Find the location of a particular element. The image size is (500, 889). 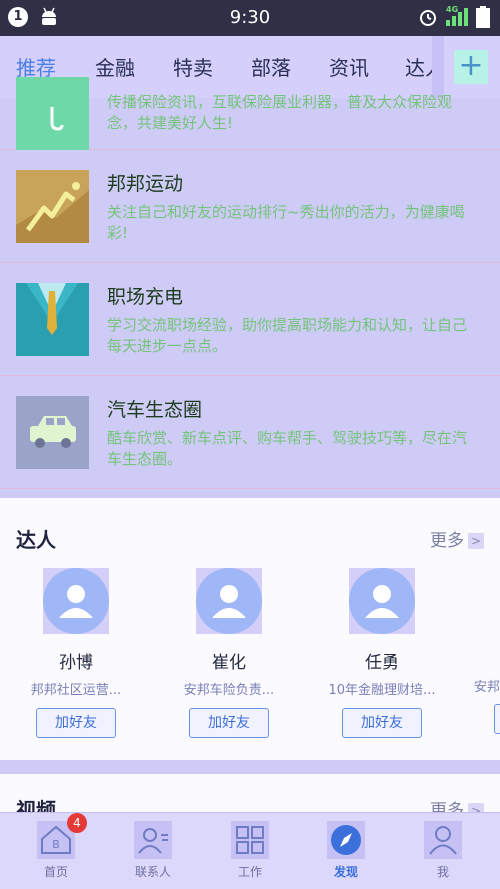

list-item-career: 职场充电 学习交流职场经验，助你提高职场能力和认知，让自己每天进步一点点。 is located at coordinates (250, 319).